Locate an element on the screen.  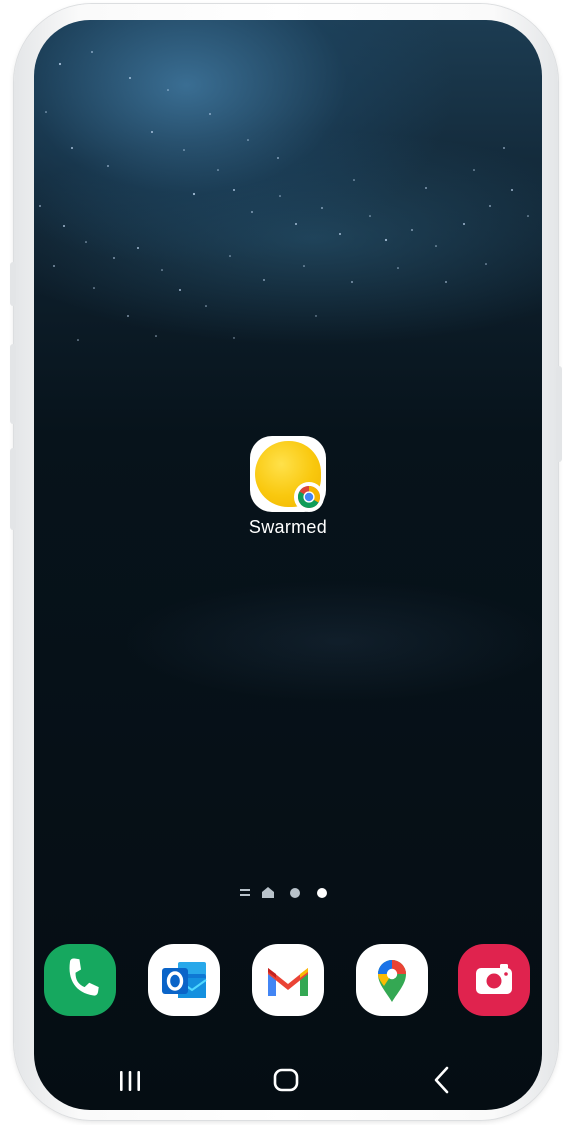
page-dot is located at coordinates (295, 893).